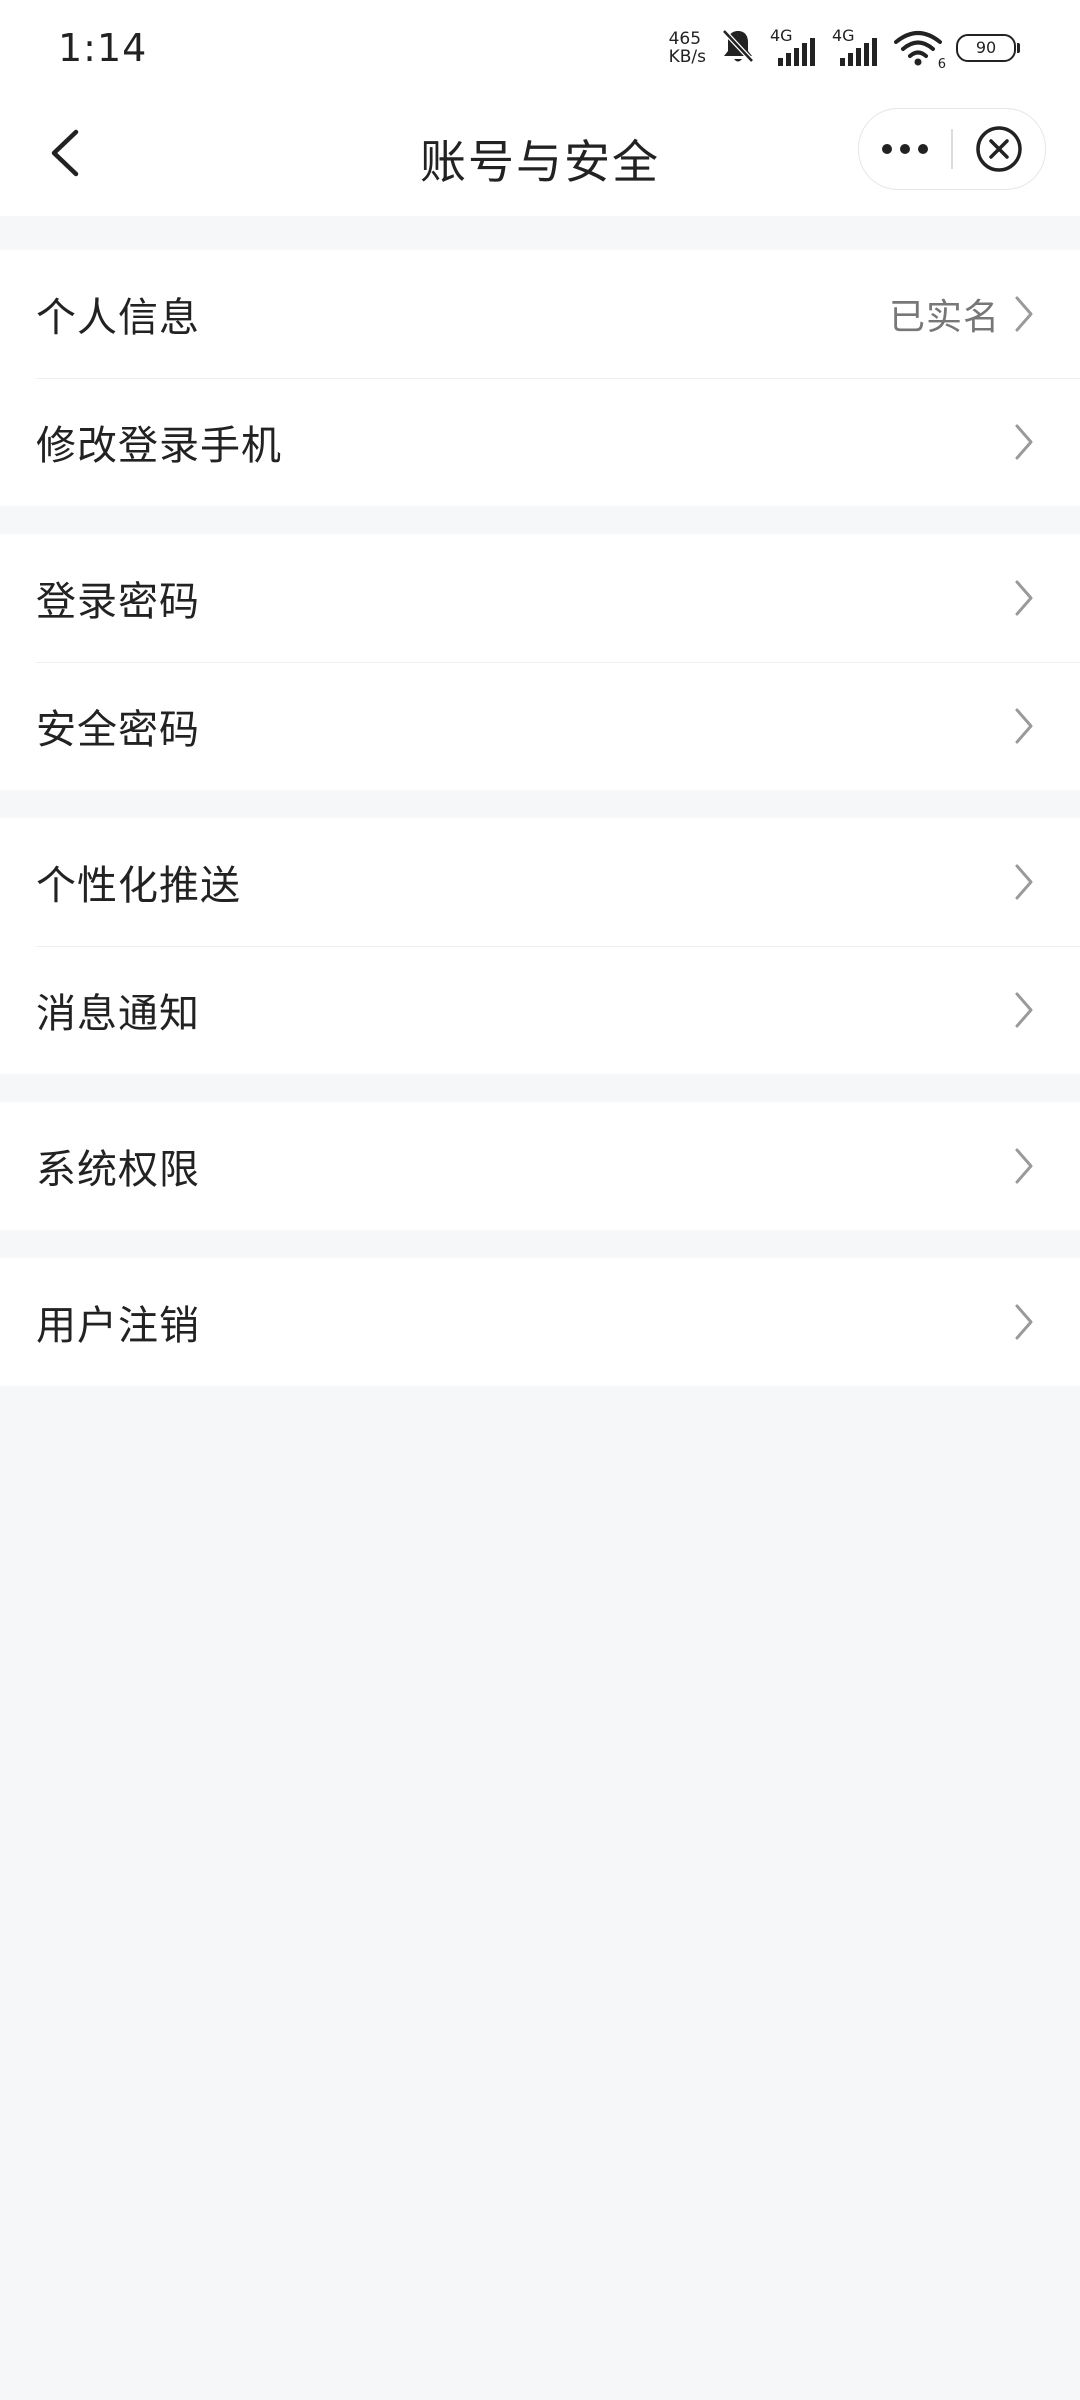 The image size is (1080, 2400). I want to click on settings-group-permissions: 系统权限, so click(540, 1166).